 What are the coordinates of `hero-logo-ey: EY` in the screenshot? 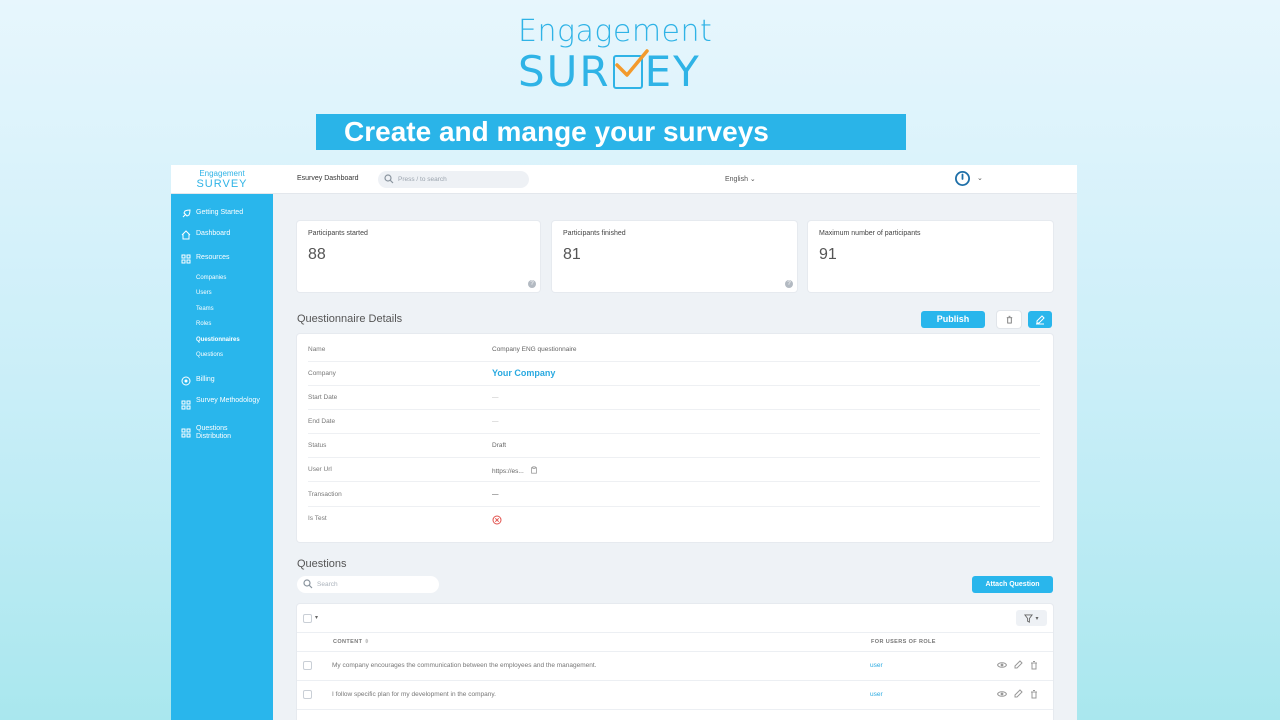 It's located at (672, 71).